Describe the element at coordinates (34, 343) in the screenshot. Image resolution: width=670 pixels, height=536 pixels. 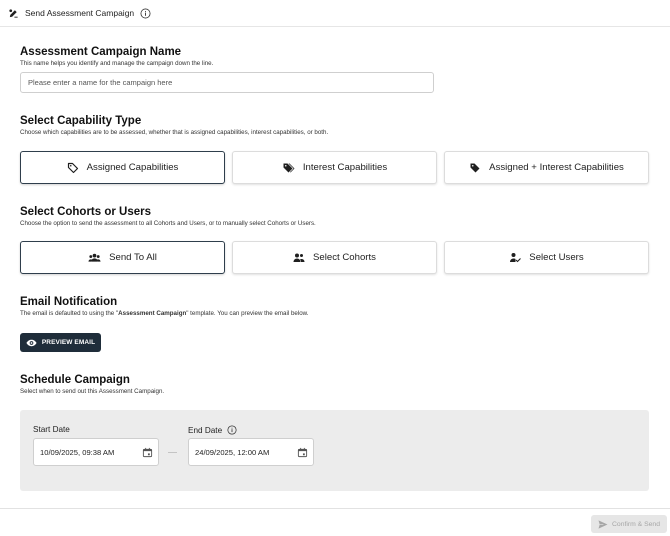
I see `eye-icon` at that location.